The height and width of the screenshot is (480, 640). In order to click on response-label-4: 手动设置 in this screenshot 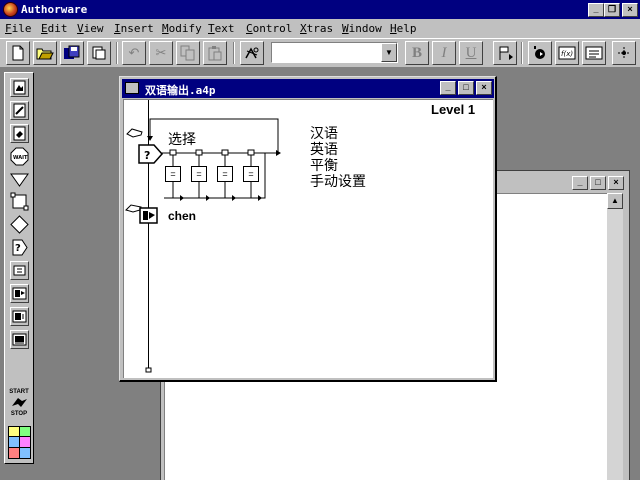, I will do `click(338, 181)`.